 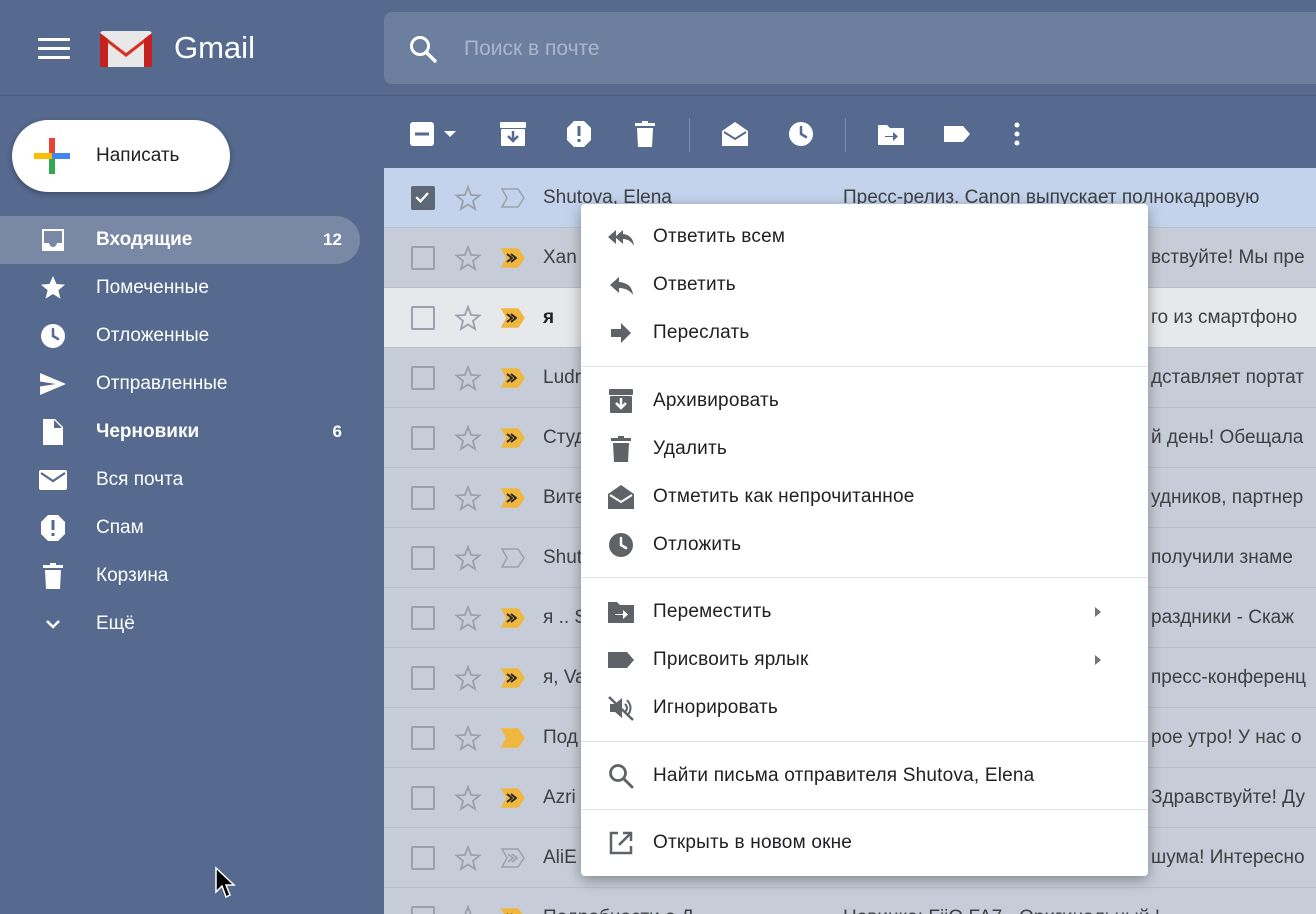 What do you see at coordinates (864, 285) in the screenshot?
I see `menu-item-reply: Ответить` at bounding box center [864, 285].